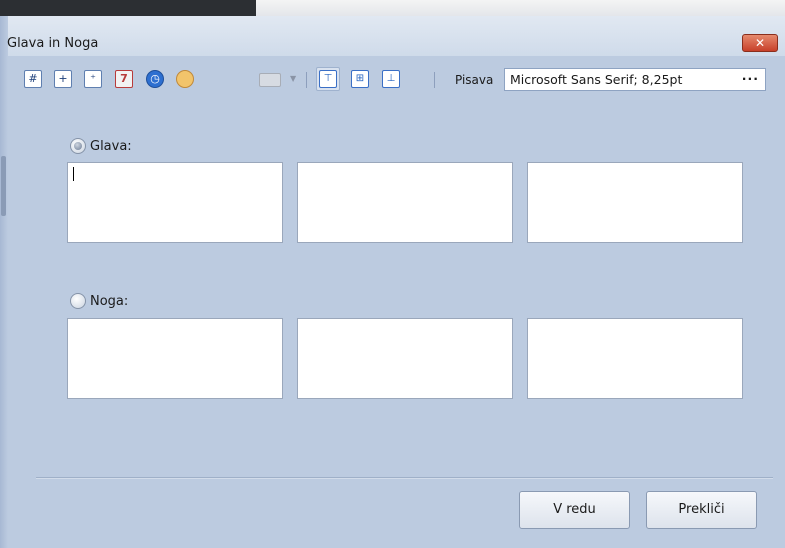  I want to click on cancel-button: Prekliči, so click(701, 510).